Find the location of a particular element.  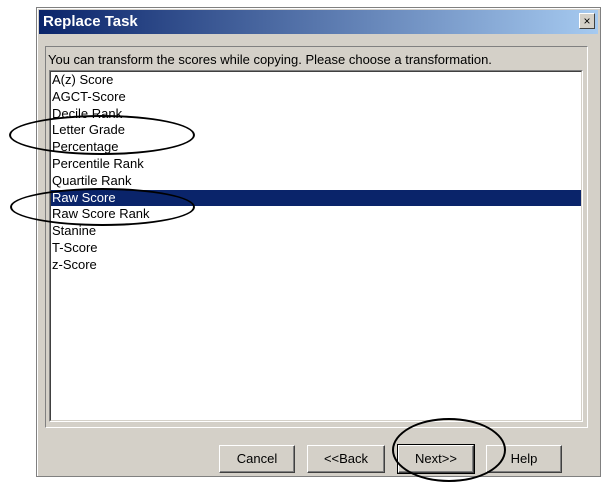

annotation-ellipse-raw-score is located at coordinates (102, 207).